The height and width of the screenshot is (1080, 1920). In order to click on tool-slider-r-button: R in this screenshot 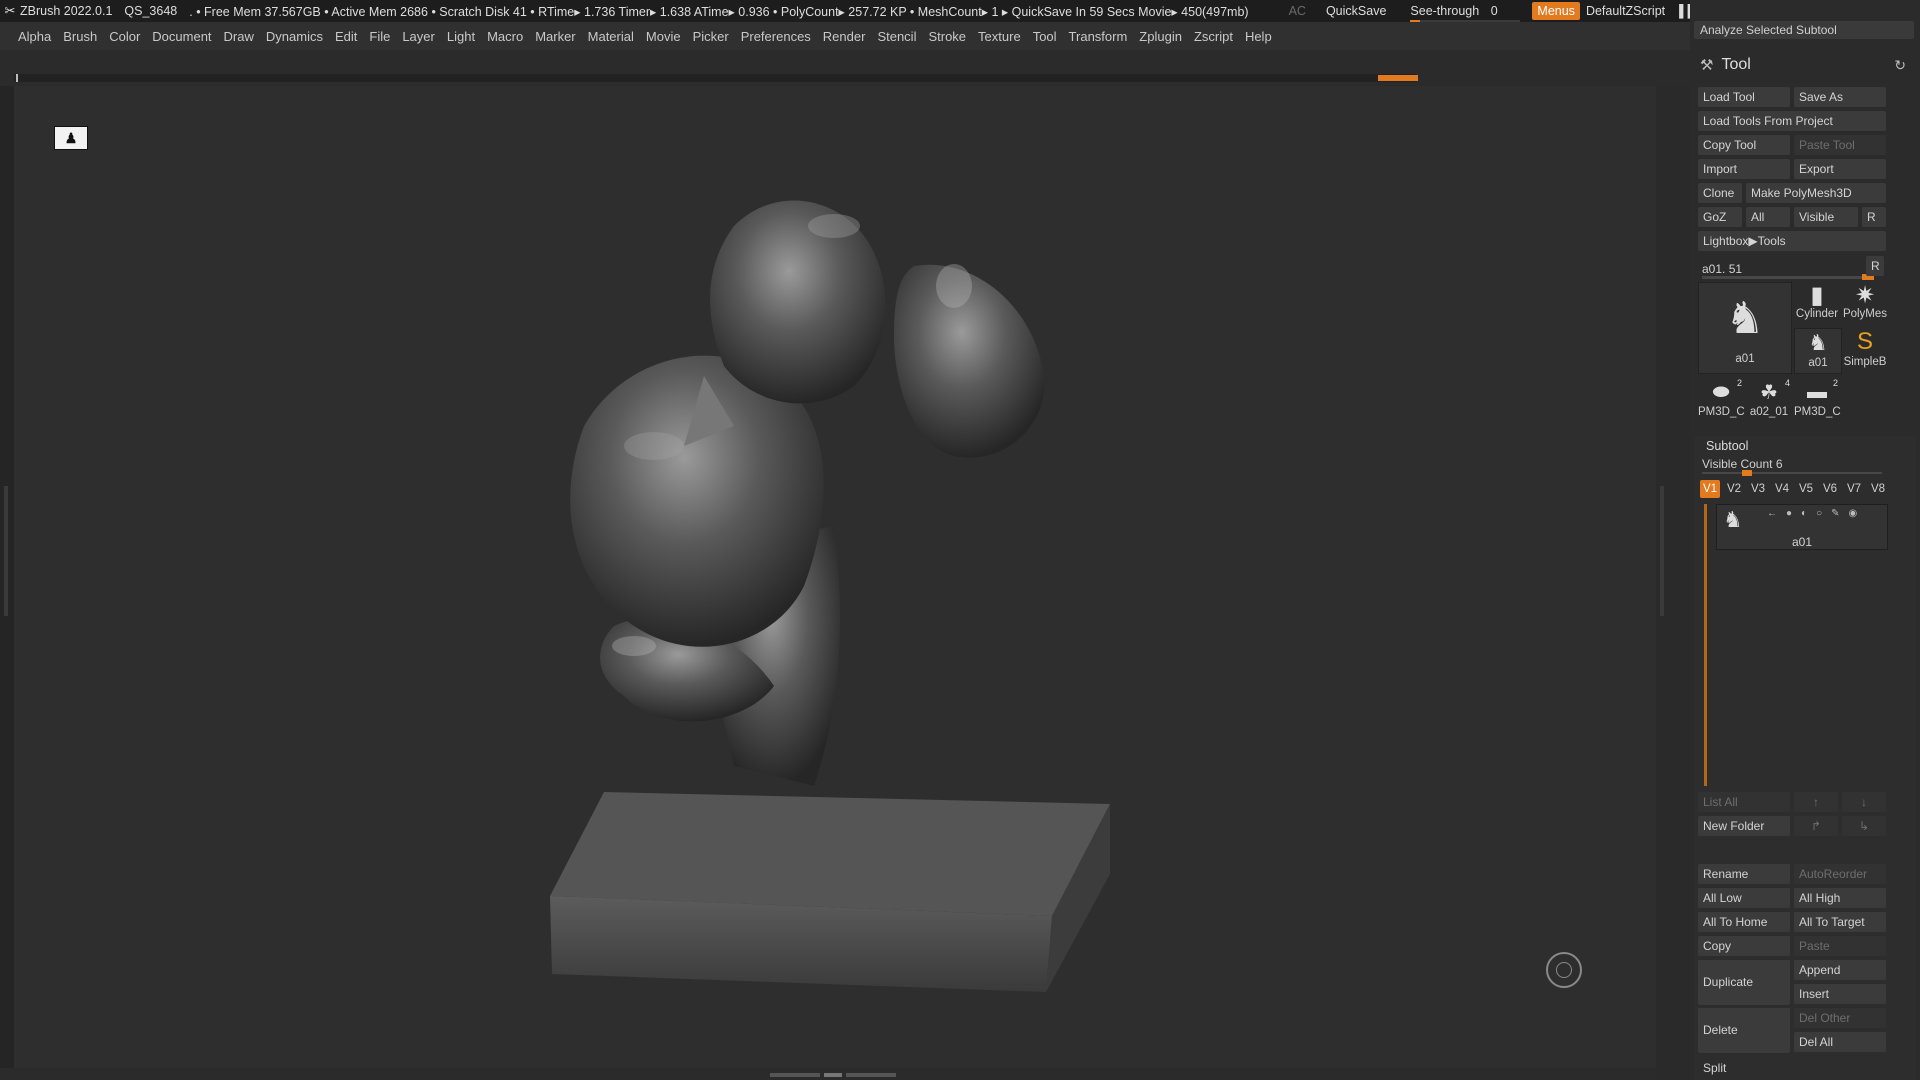, I will do `click(1875, 266)`.